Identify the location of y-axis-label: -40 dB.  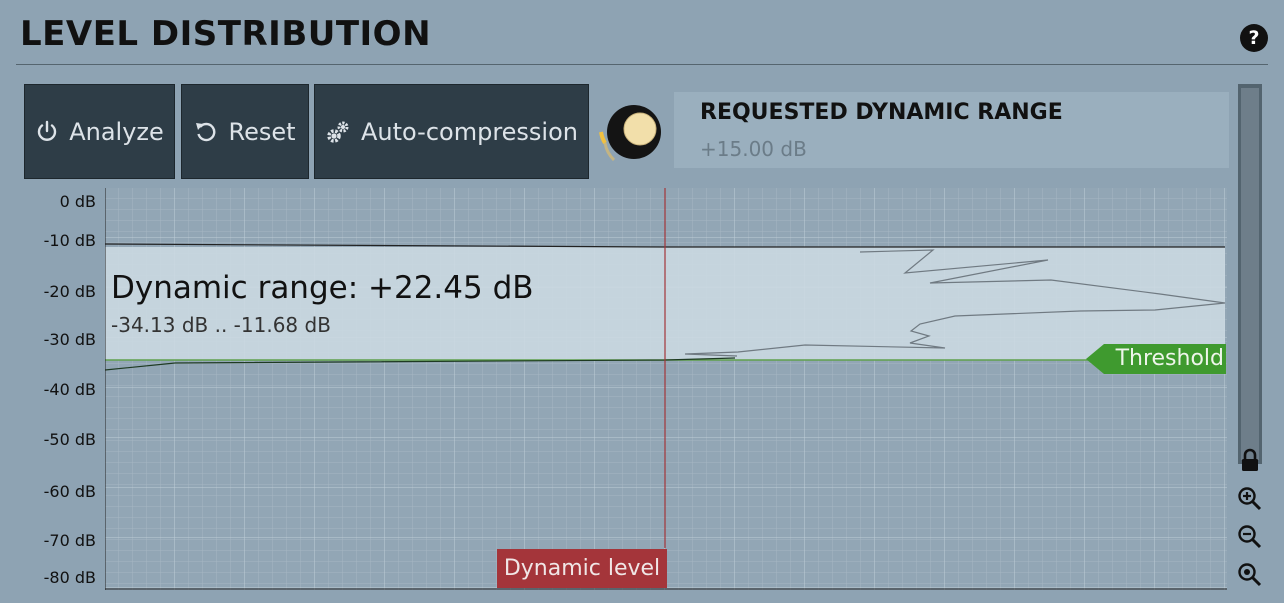
(69, 389).